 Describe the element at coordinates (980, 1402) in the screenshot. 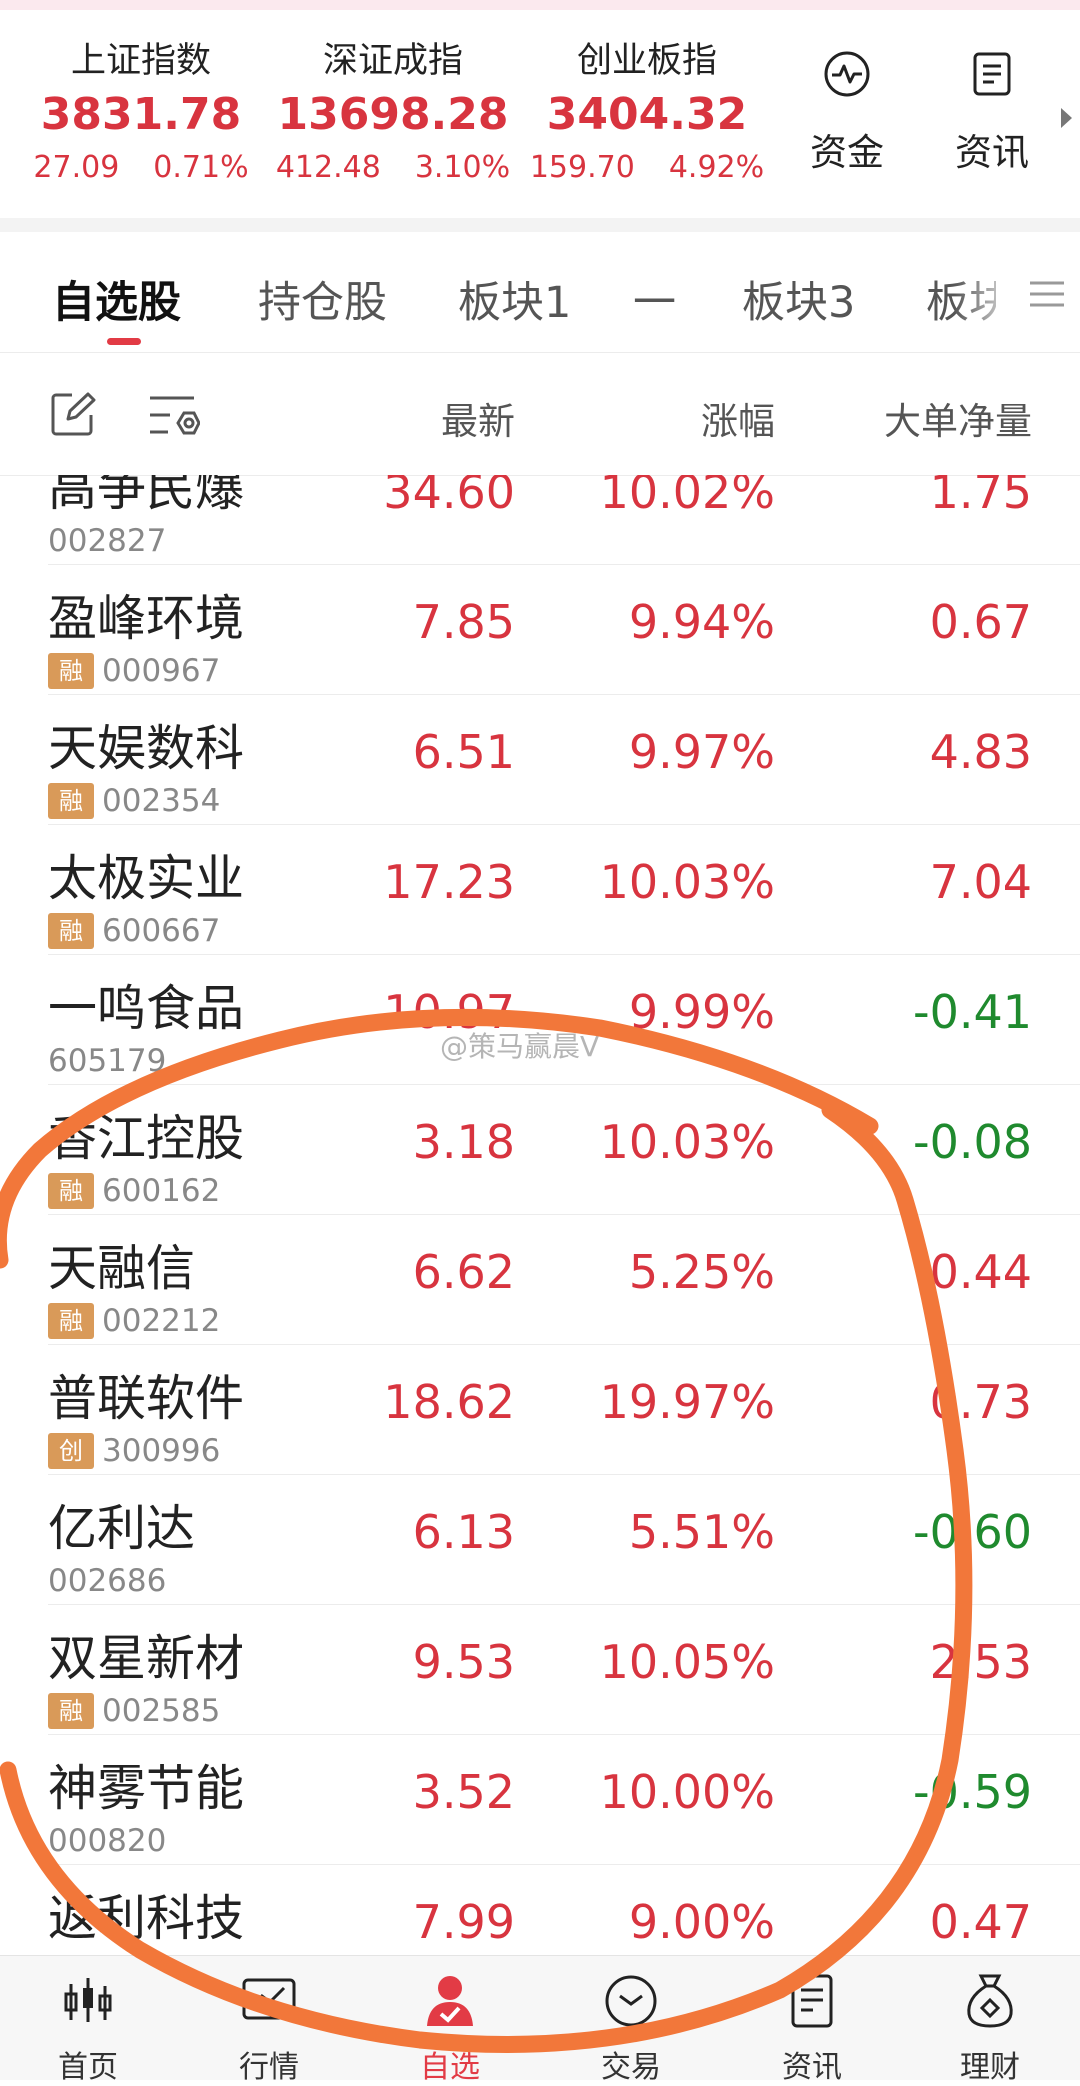

I see `stock-big-order: 0.73` at that location.